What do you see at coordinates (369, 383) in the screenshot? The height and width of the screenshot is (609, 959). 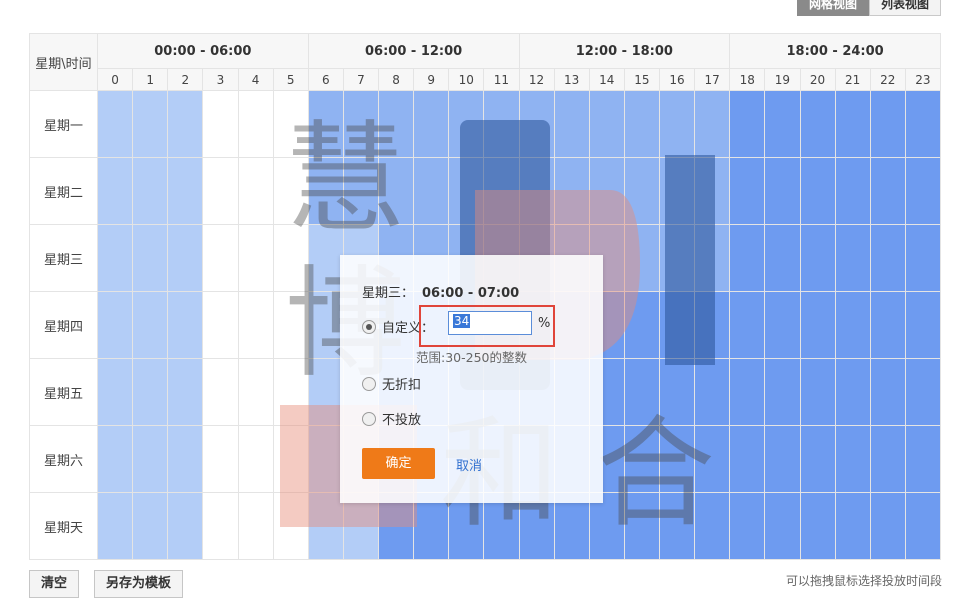 I see `no-discount-radio` at bounding box center [369, 383].